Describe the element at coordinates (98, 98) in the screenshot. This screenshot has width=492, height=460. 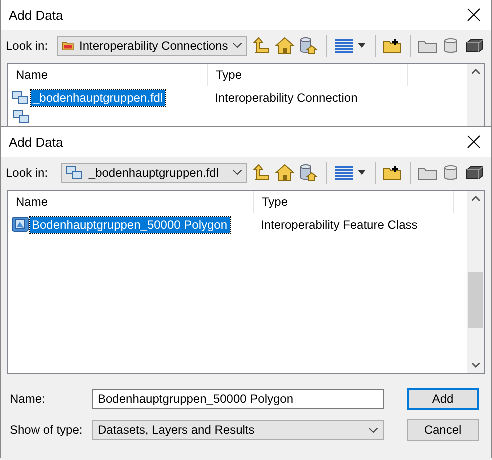
I see `file-name: _bodenhauptgruppen.fdl` at that location.